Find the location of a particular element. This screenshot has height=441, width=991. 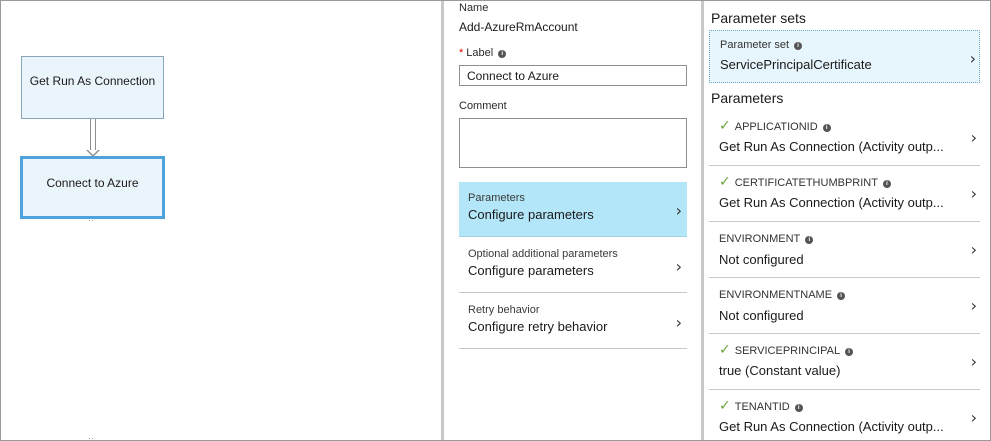

panel-divider is located at coordinates (442, 220).